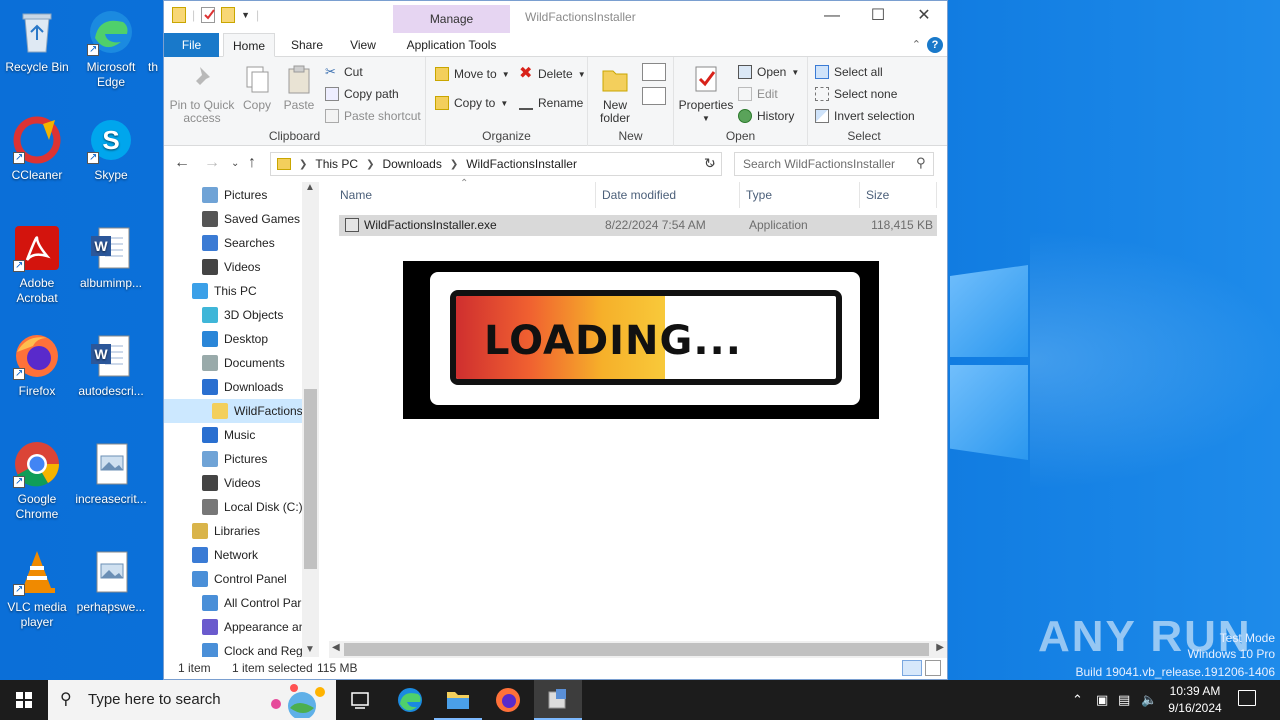  Describe the element at coordinates (241, 579) in the screenshot. I see `sidebar-item-control-panel: Control Panel` at that location.